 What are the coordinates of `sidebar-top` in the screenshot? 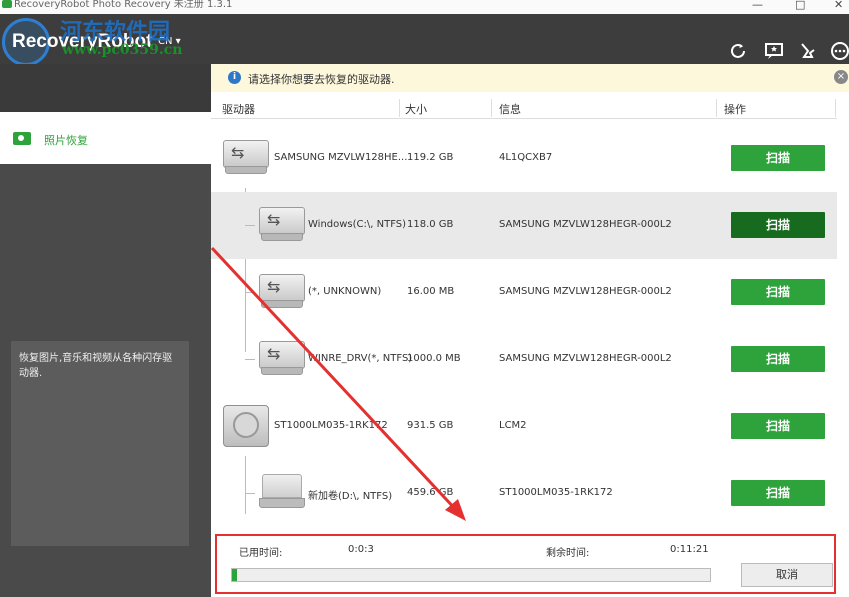 It's located at (105, 88).